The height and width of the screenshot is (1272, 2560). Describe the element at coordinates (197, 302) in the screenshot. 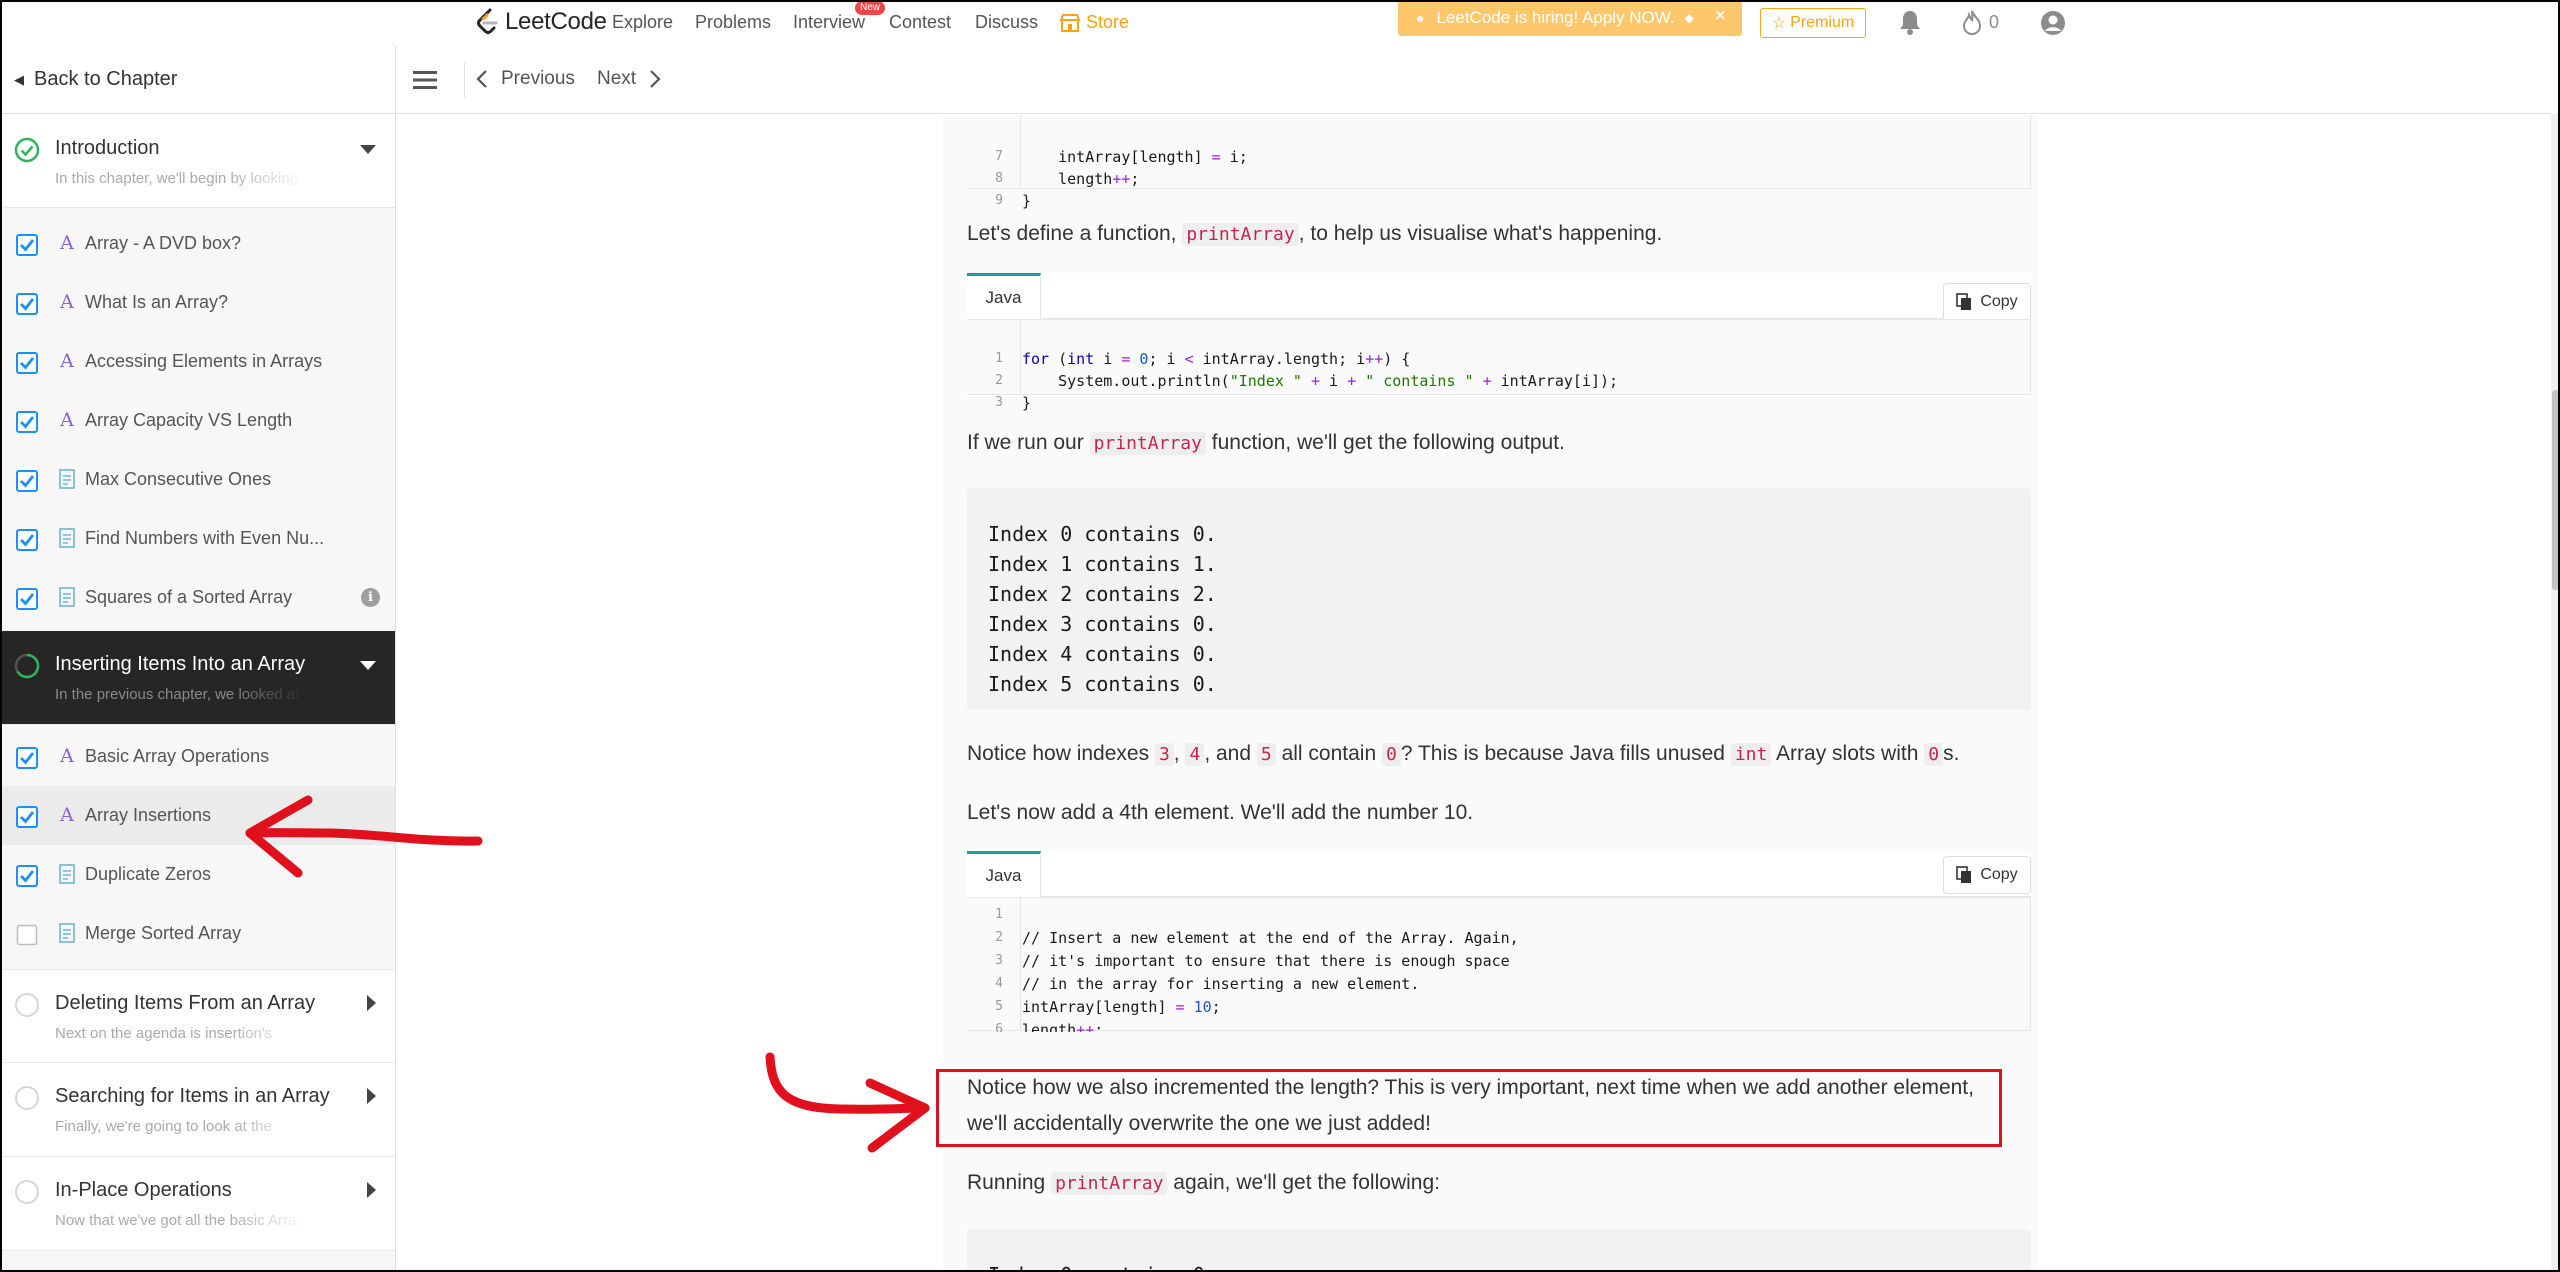

I see `lesson-item: A What Is an Array?` at that location.